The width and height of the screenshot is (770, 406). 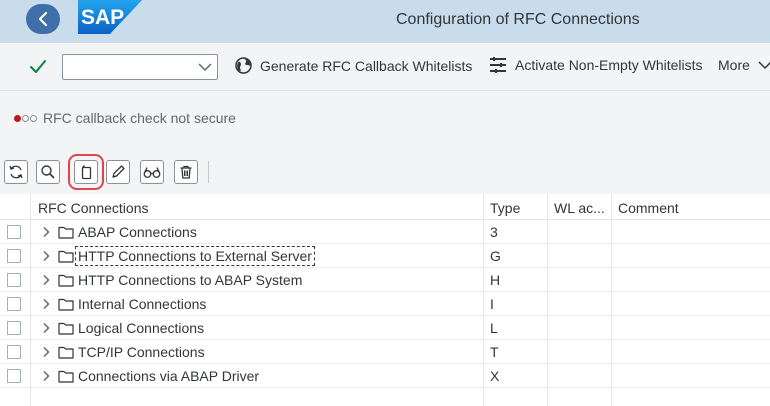 What do you see at coordinates (385, 256) in the screenshot?
I see `table-row: HTTP Connections to External Server G` at bounding box center [385, 256].